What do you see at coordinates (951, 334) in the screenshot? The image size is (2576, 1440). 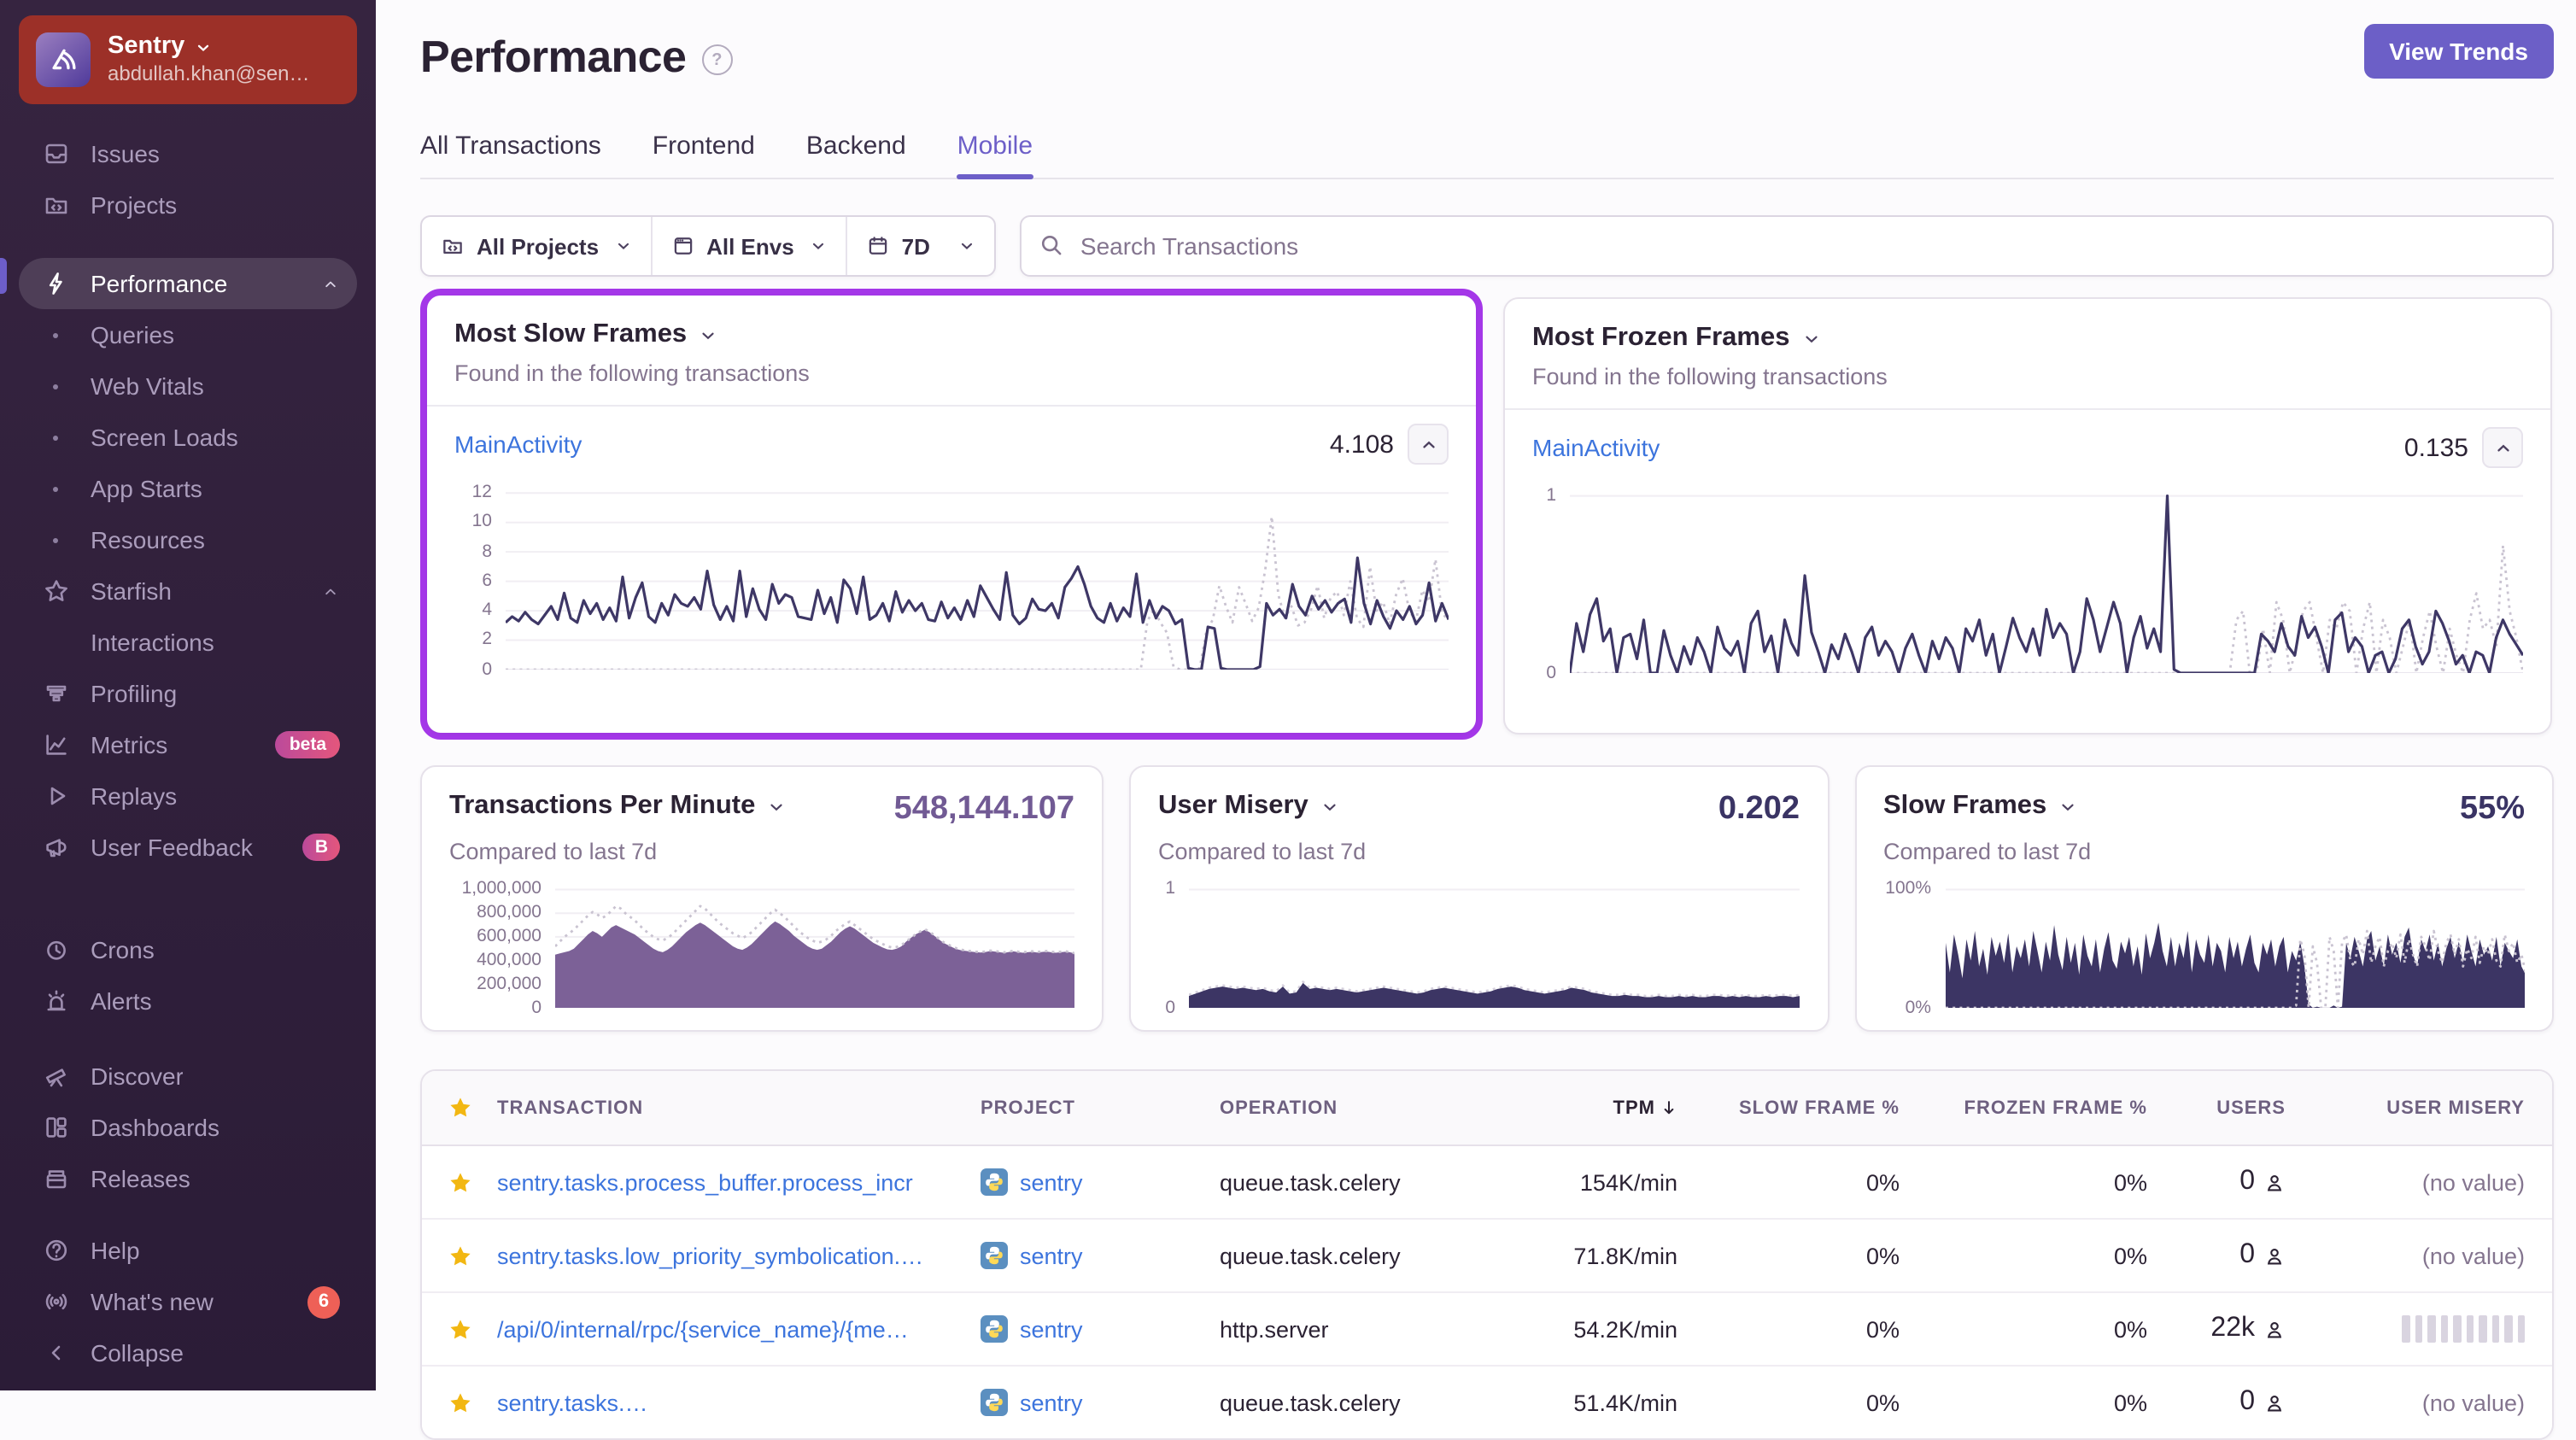 I see `most-slow-frames-title: Most Slow Frames` at bounding box center [951, 334].